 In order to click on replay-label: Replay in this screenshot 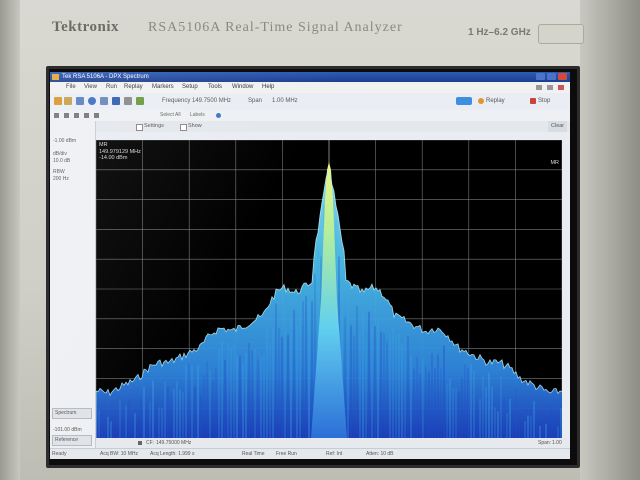, I will do `click(495, 101)`.